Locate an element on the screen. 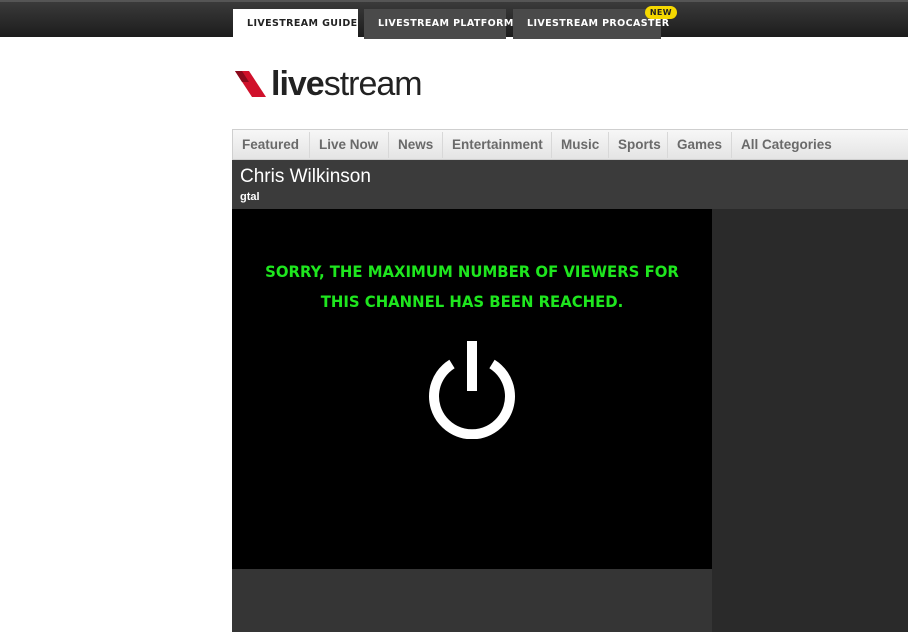 The image size is (908, 632). power-icon is located at coordinates (472, 389).